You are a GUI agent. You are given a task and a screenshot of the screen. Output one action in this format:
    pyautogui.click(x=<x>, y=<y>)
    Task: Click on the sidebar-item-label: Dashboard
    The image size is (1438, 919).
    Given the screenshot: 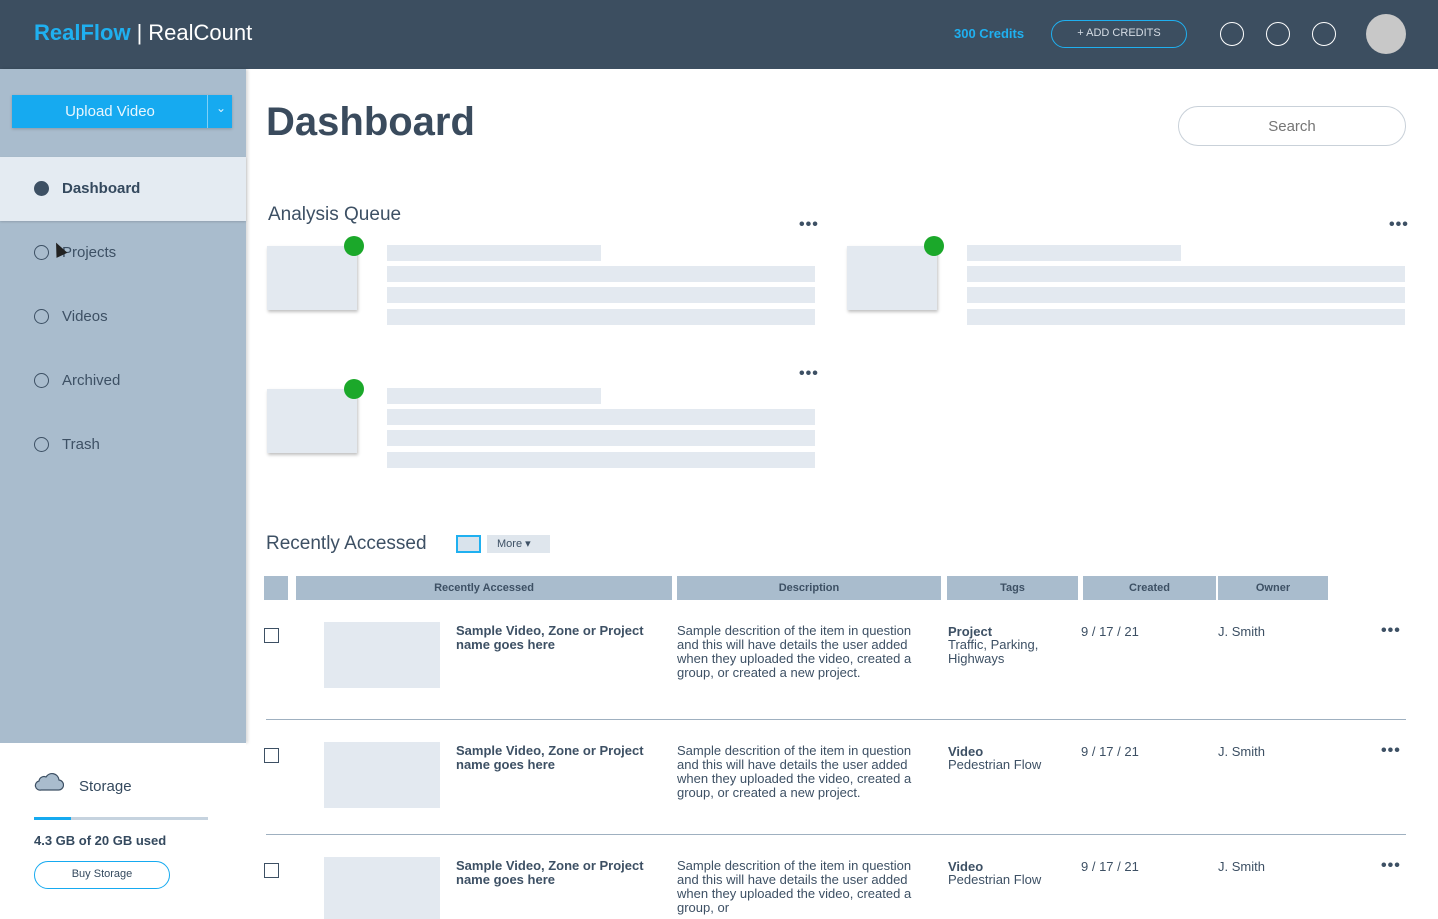 What is the action you would take?
    pyautogui.click(x=101, y=188)
    